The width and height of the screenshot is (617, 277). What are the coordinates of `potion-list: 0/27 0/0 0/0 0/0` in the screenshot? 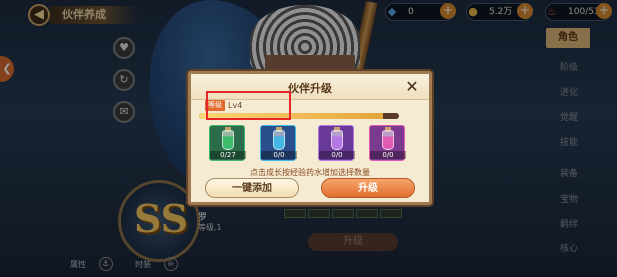 It's located at (314, 145).